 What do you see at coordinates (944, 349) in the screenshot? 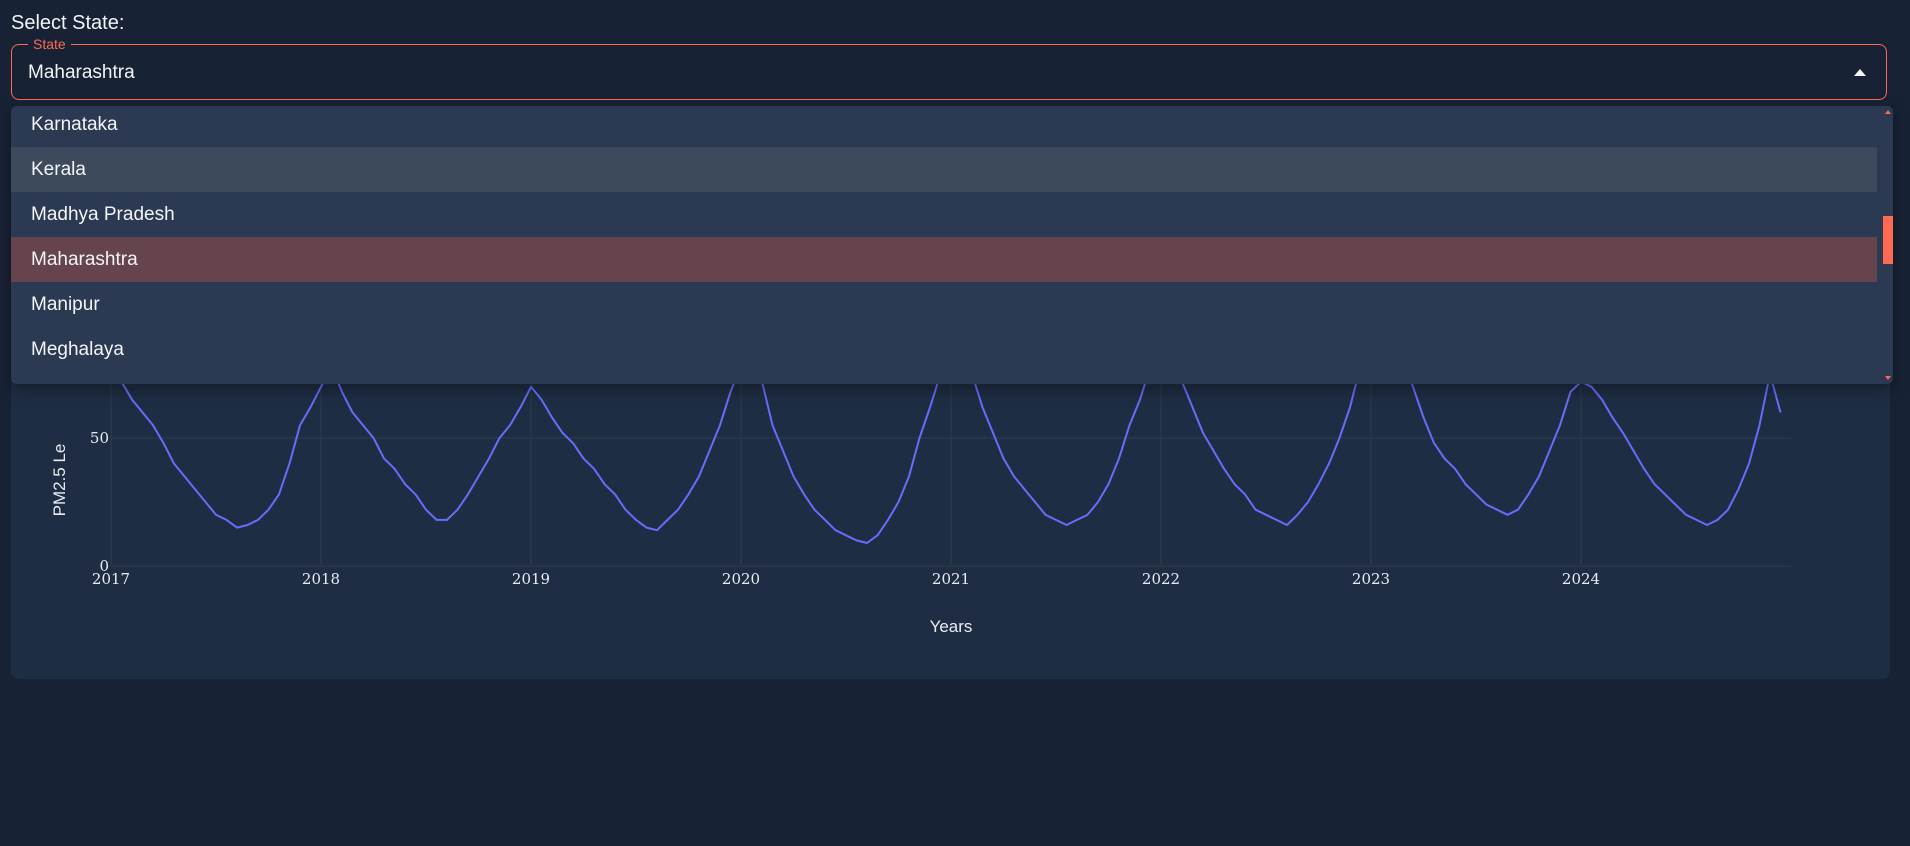
I see `dropdown-option: Meghalaya` at bounding box center [944, 349].